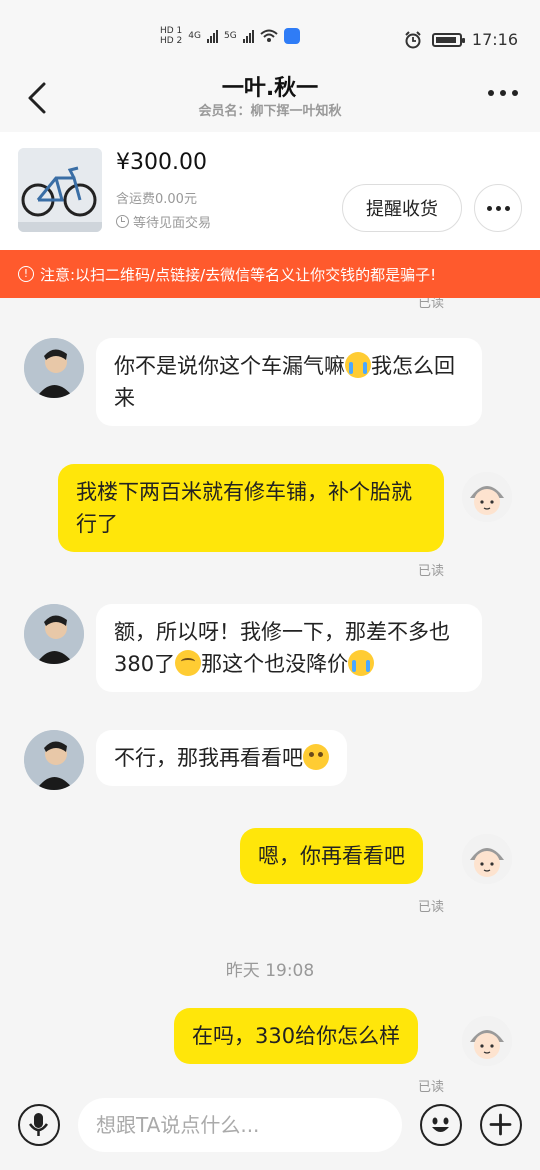 This screenshot has height=1170, width=540. What do you see at coordinates (494, 39) in the screenshot?
I see `clock-time: 17:16` at bounding box center [494, 39].